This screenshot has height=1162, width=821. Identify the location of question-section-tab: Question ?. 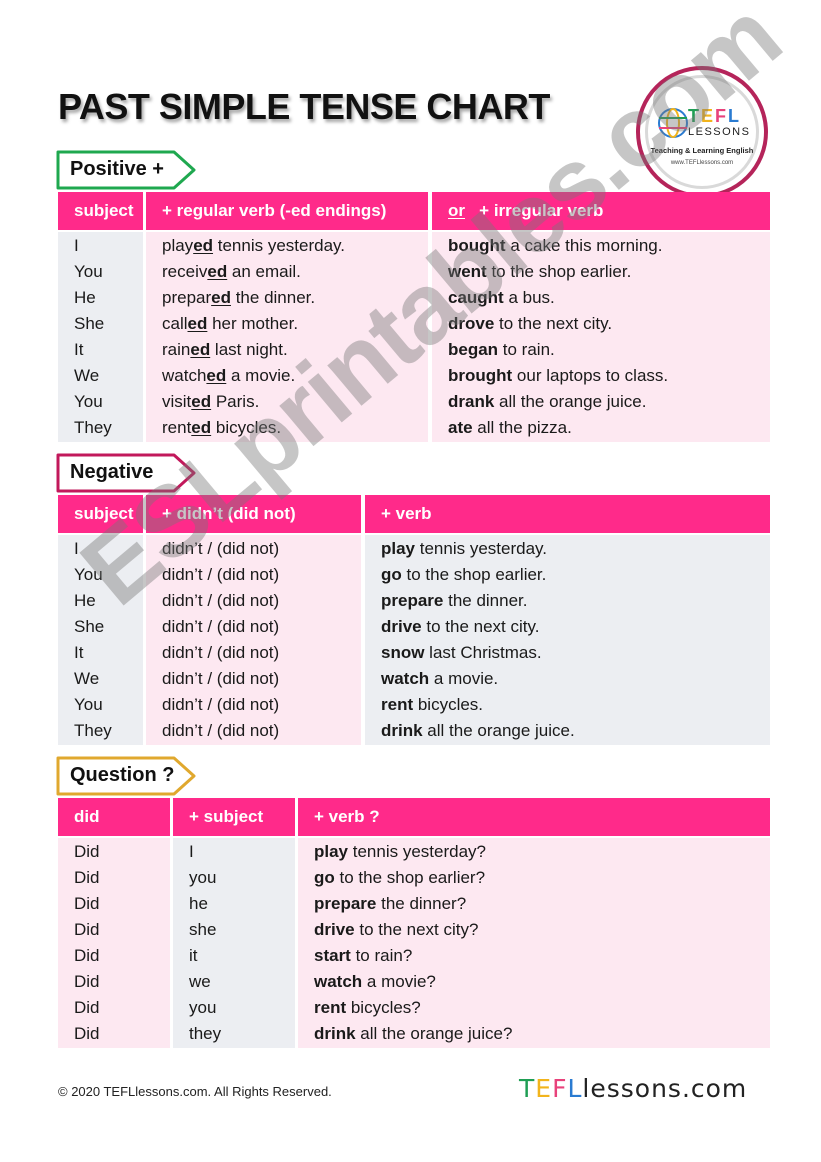
(127, 776).